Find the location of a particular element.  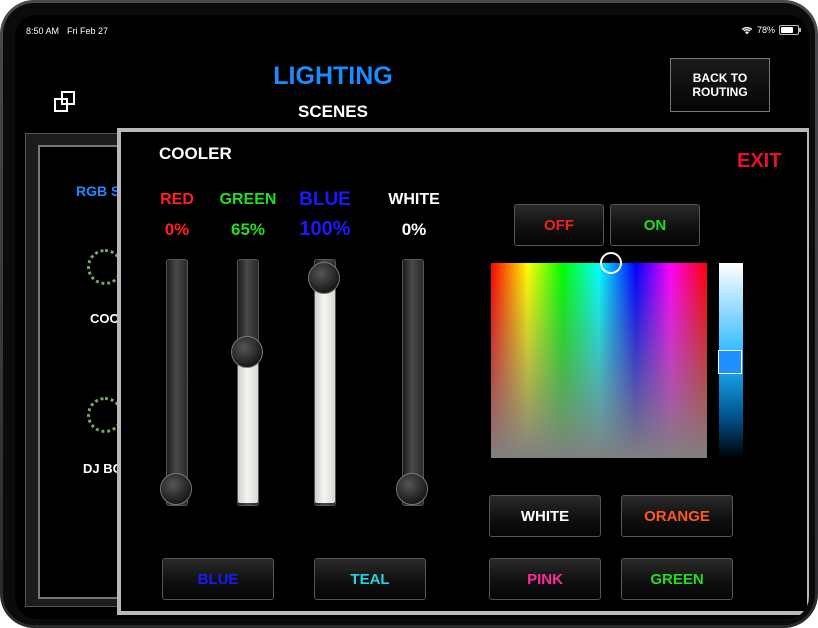

white-slider is located at coordinates (412, 382).